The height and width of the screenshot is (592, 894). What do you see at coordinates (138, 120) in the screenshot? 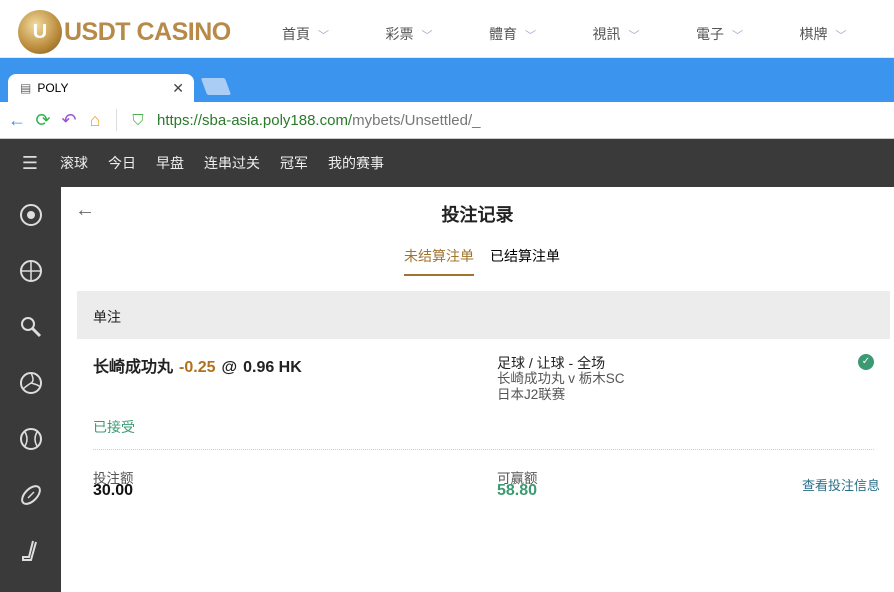
I see `shield-icon: ⛉` at bounding box center [138, 120].